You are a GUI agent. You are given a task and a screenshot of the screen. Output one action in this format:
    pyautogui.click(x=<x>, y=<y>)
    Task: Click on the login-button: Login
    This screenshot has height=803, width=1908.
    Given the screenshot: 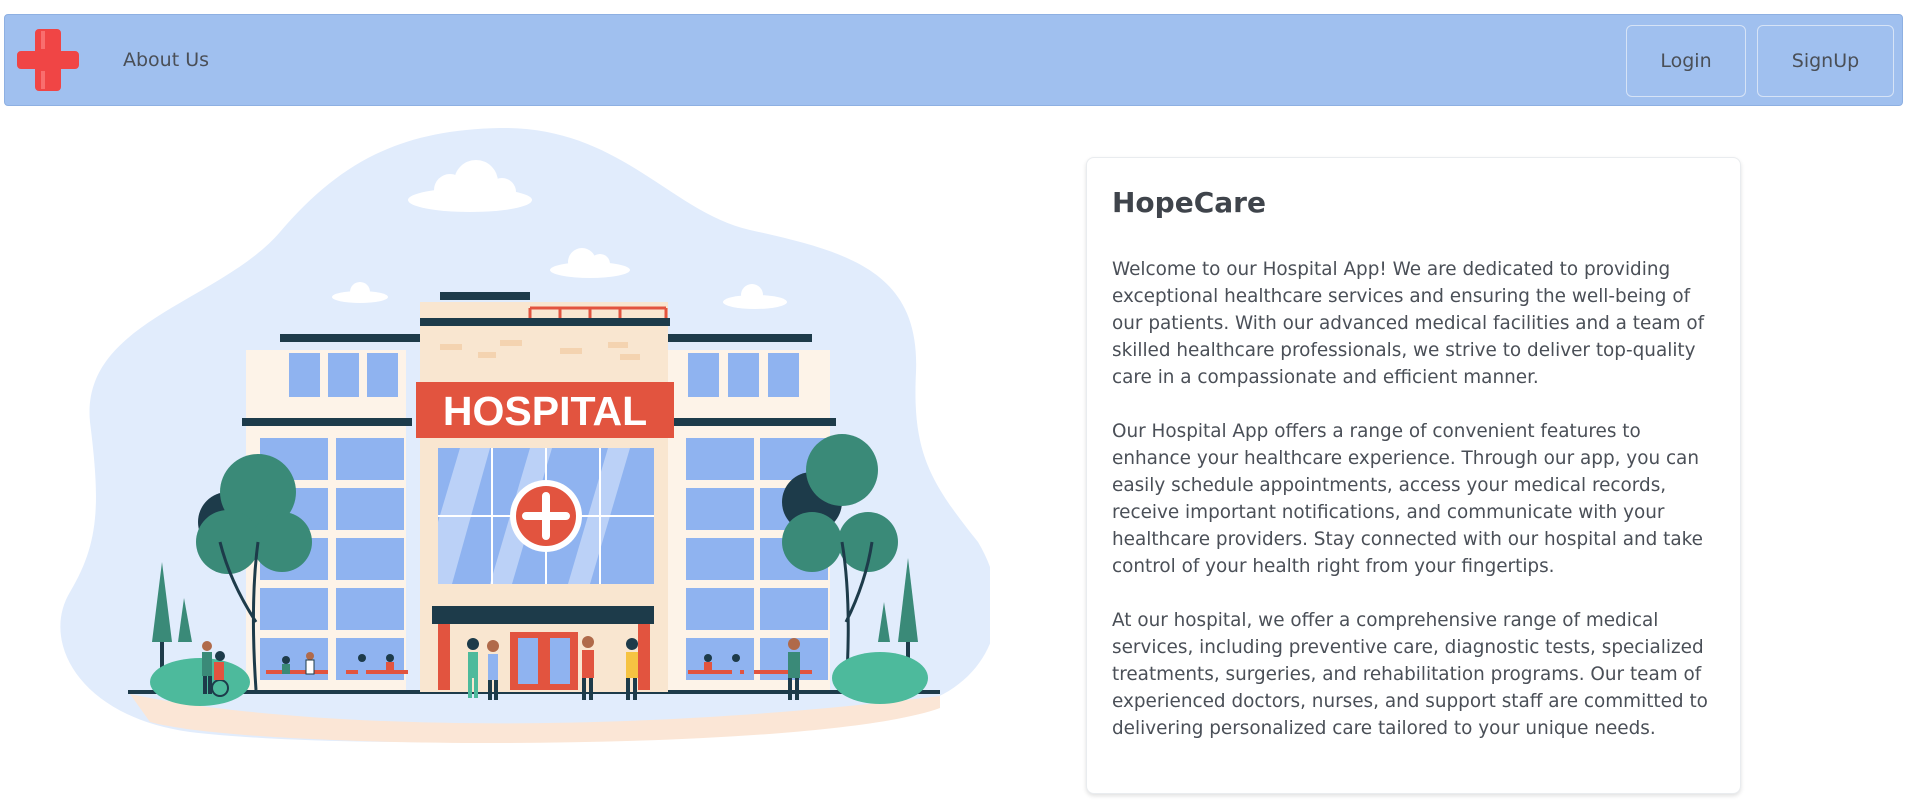 What is the action you would take?
    pyautogui.click(x=1686, y=61)
    